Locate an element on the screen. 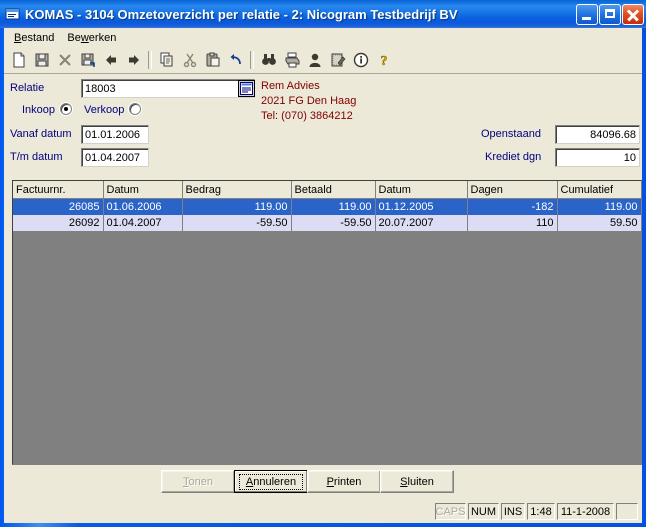  status-blank is located at coordinates (627, 511).